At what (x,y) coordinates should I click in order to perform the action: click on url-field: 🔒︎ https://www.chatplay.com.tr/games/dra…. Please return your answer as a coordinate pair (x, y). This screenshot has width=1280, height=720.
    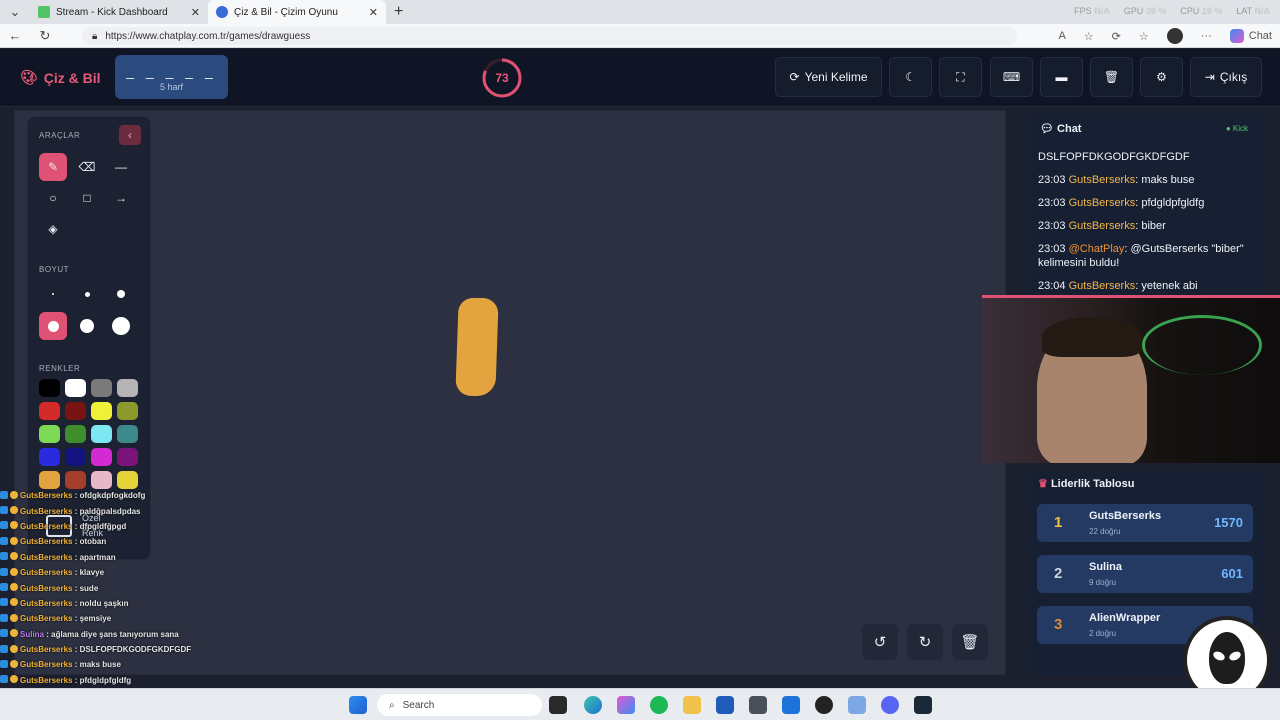
    Looking at the image, I should click on (549, 36).